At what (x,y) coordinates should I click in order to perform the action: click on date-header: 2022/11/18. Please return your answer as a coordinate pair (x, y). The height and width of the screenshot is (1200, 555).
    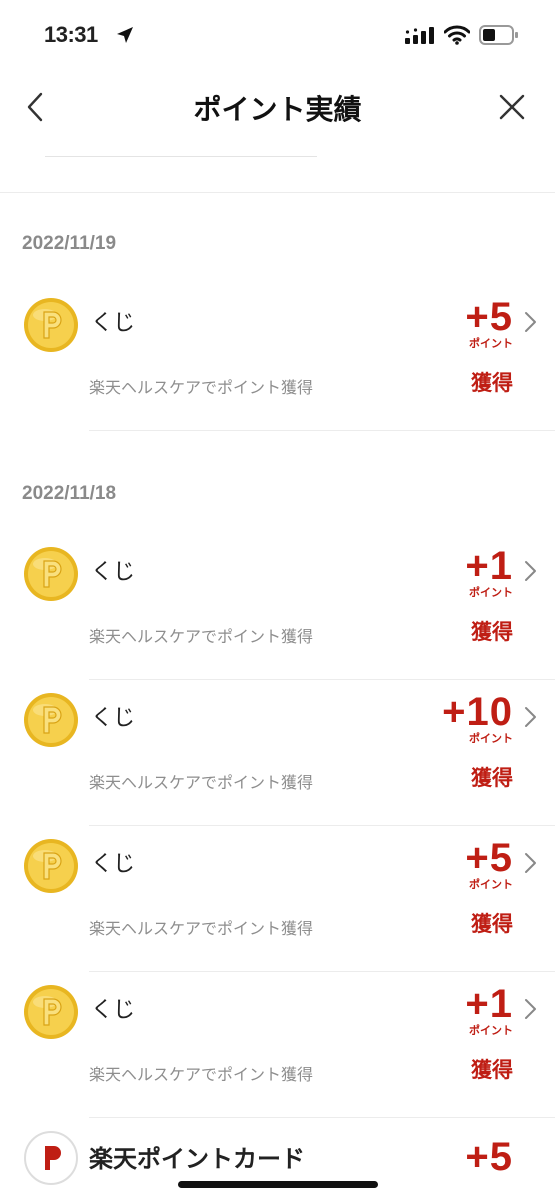
    Looking at the image, I should click on (69, 493).